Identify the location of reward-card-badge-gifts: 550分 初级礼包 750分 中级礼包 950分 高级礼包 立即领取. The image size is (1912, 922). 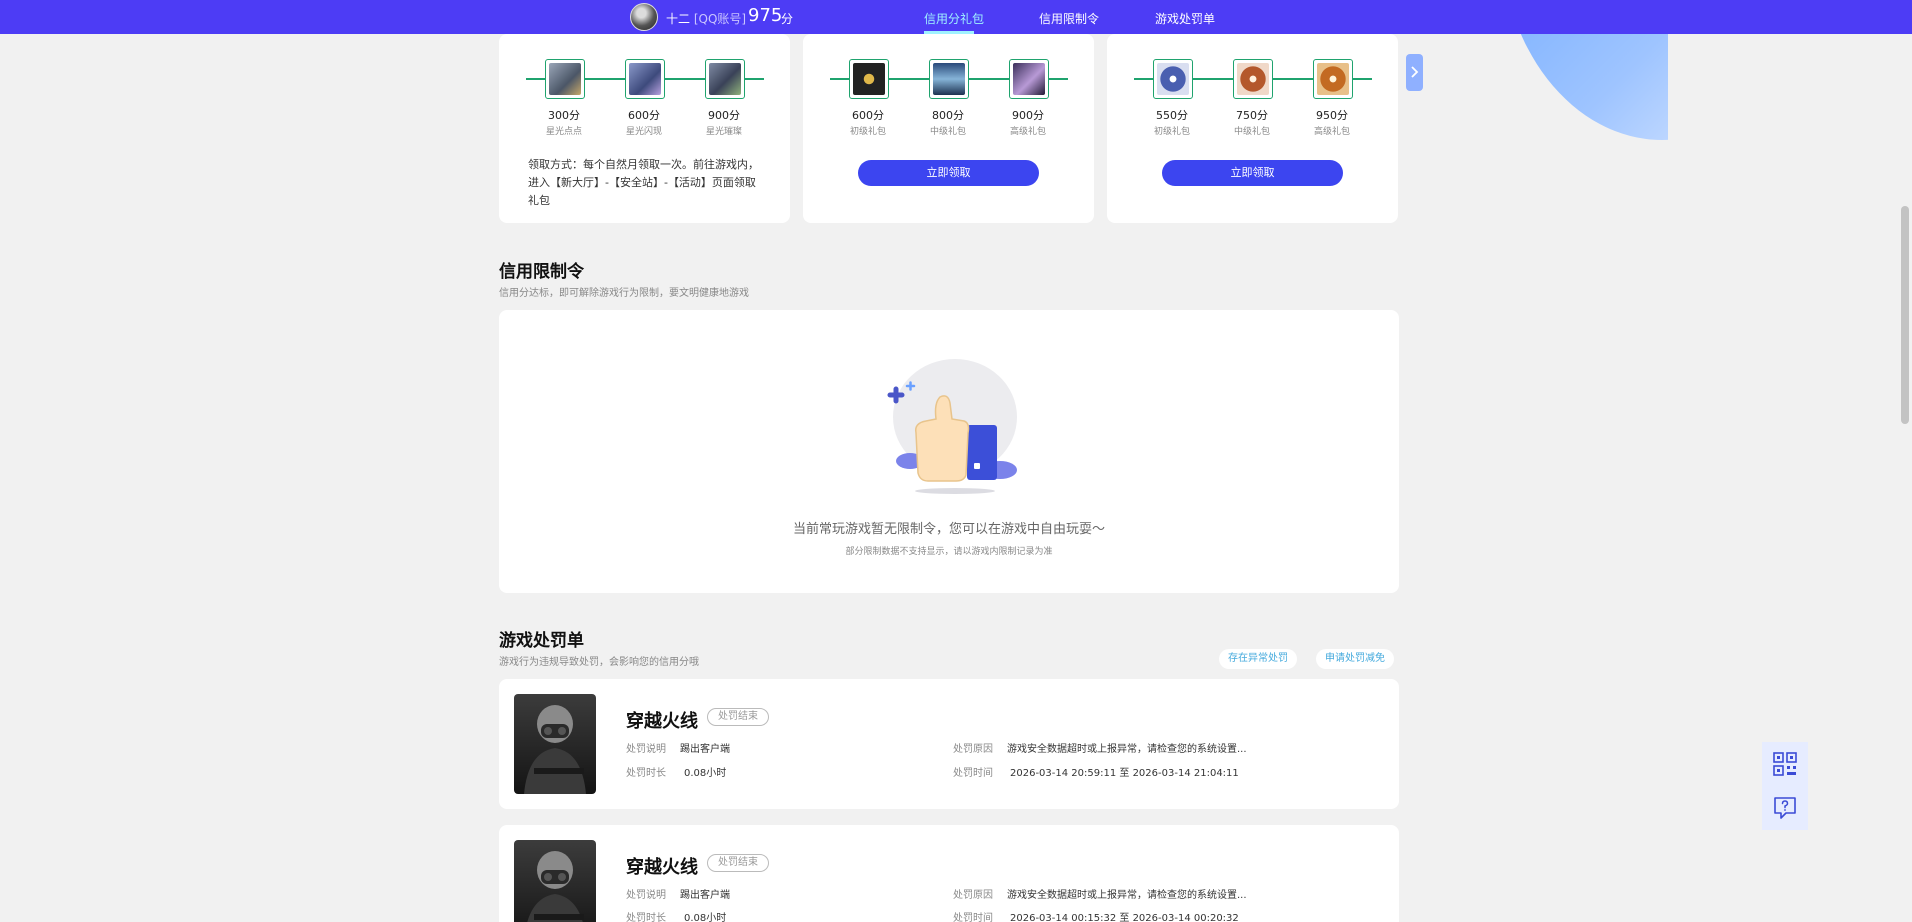
(1252, 128).